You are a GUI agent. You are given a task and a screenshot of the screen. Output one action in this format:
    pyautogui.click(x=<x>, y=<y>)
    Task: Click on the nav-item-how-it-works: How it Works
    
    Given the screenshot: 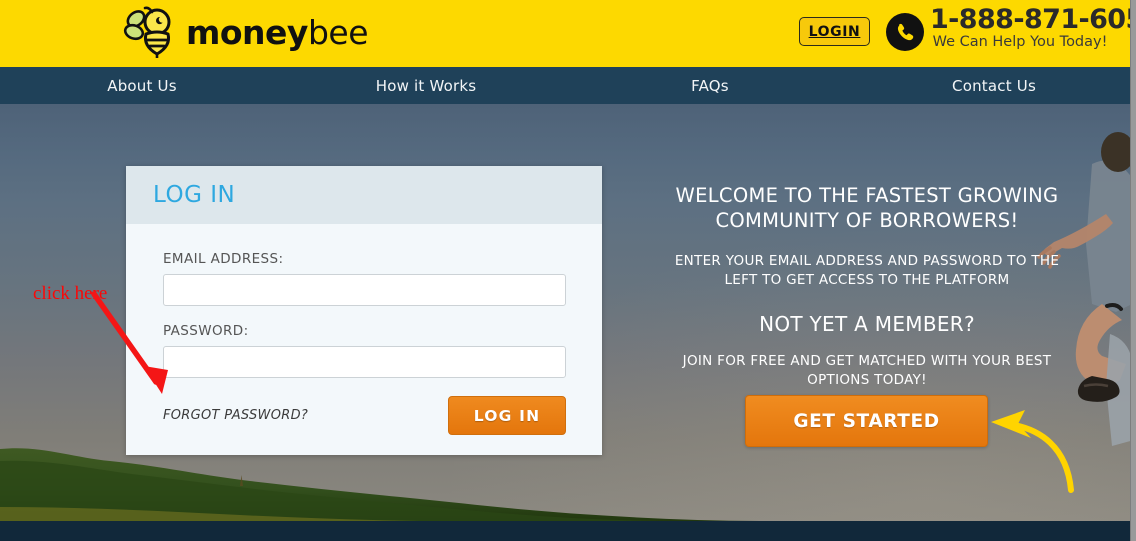 What is the action you would take?
    pyautogui.click(x=426, y=86)
    